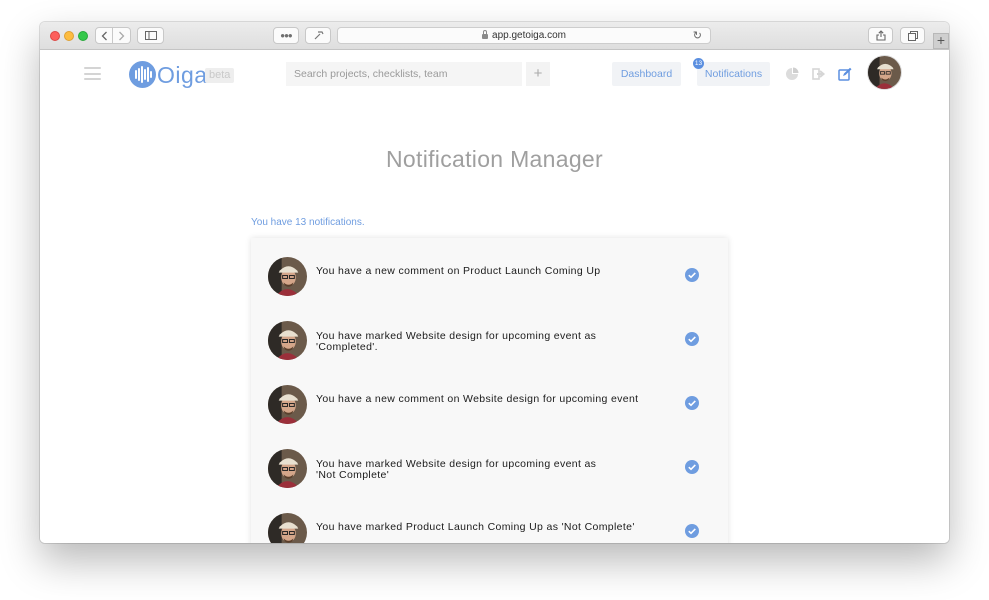  I want to click on dots-icon: ●●●, so click(286, 35).